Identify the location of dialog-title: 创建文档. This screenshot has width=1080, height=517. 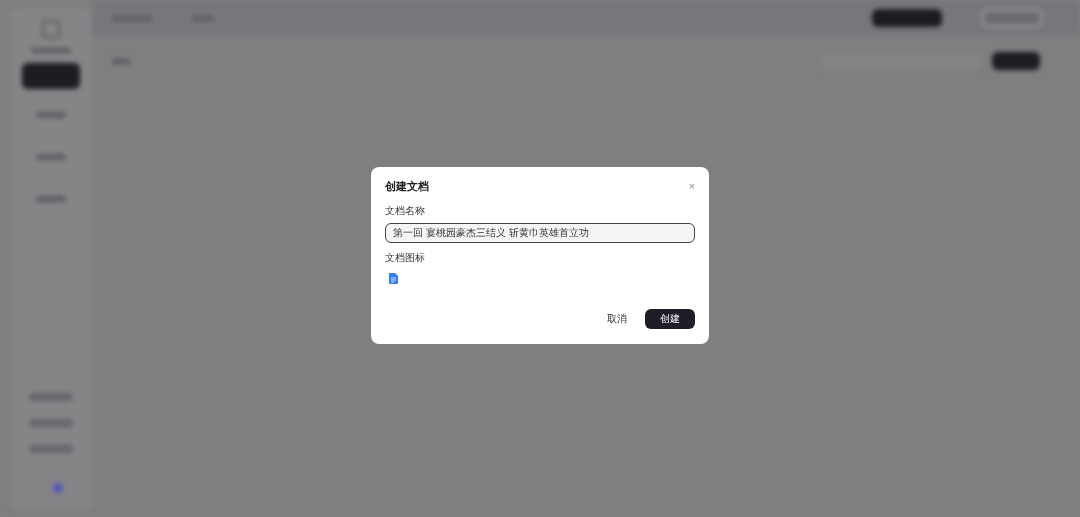
(407, 186).